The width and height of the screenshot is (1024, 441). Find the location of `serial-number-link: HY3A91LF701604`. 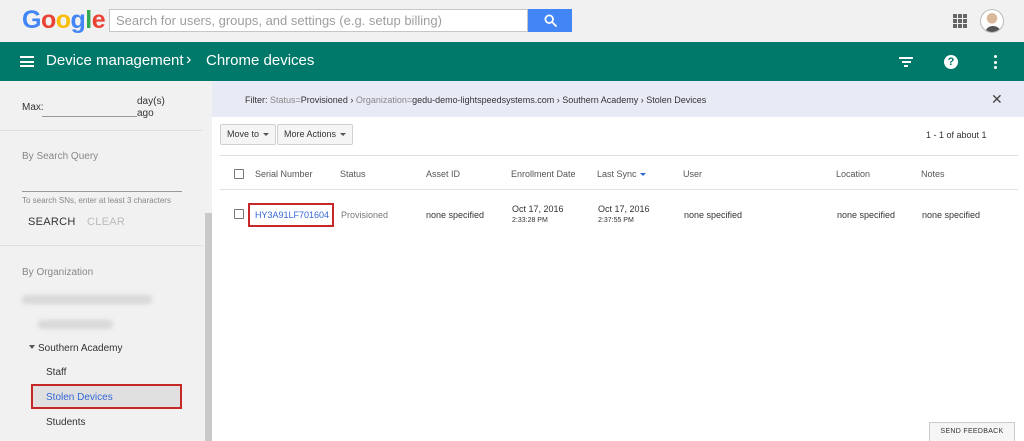

serial-number-link: HY3A91LF701604 is located at coordinates (292, 215).